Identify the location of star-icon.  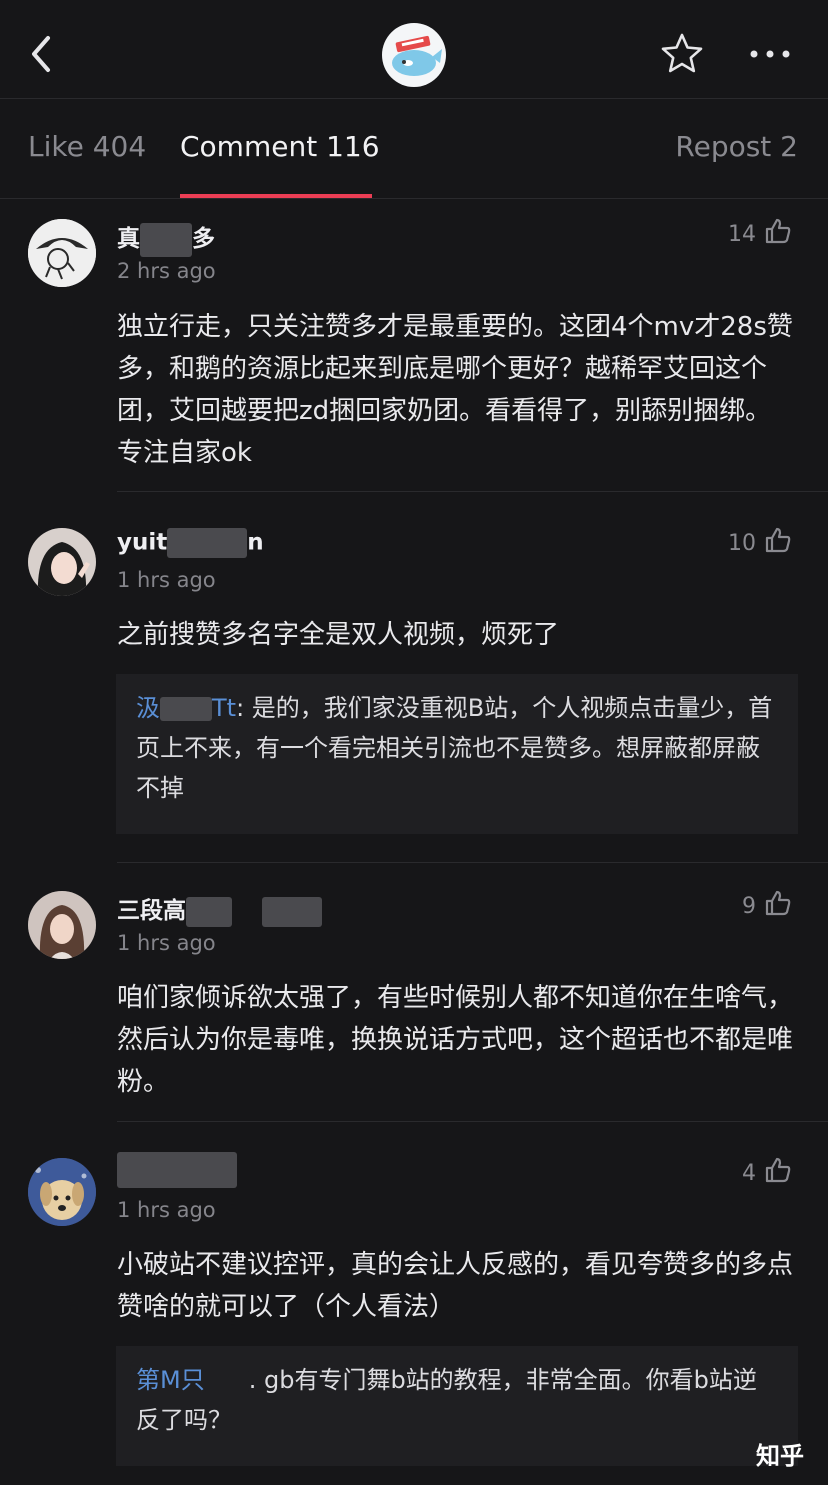
(682, 54).